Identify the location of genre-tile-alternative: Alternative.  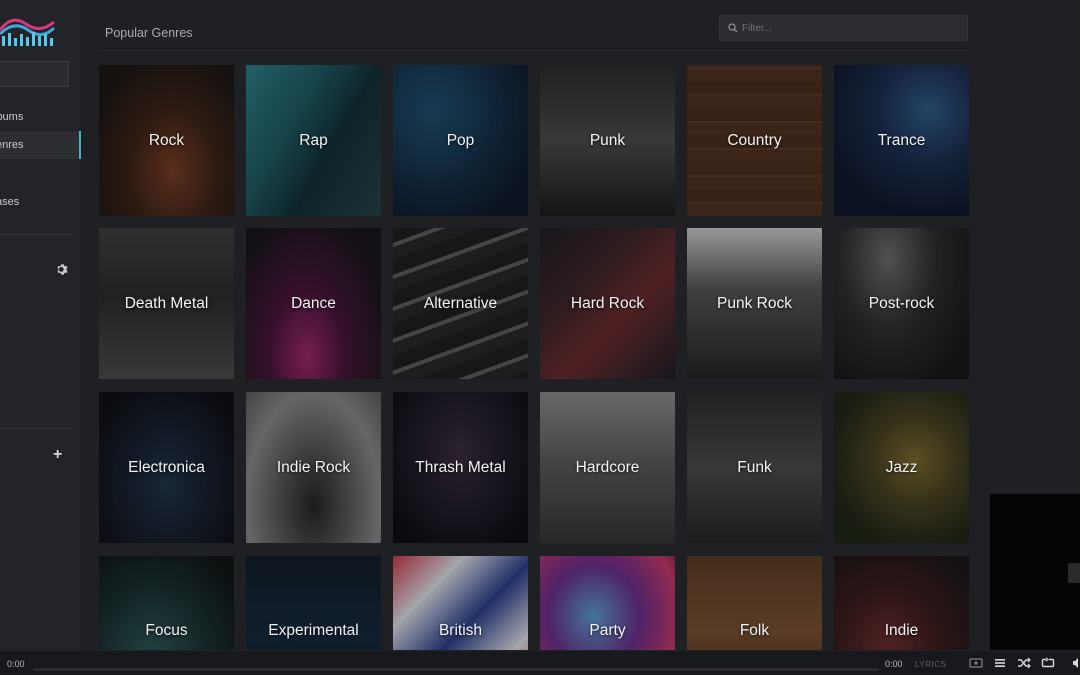
(460, 303).